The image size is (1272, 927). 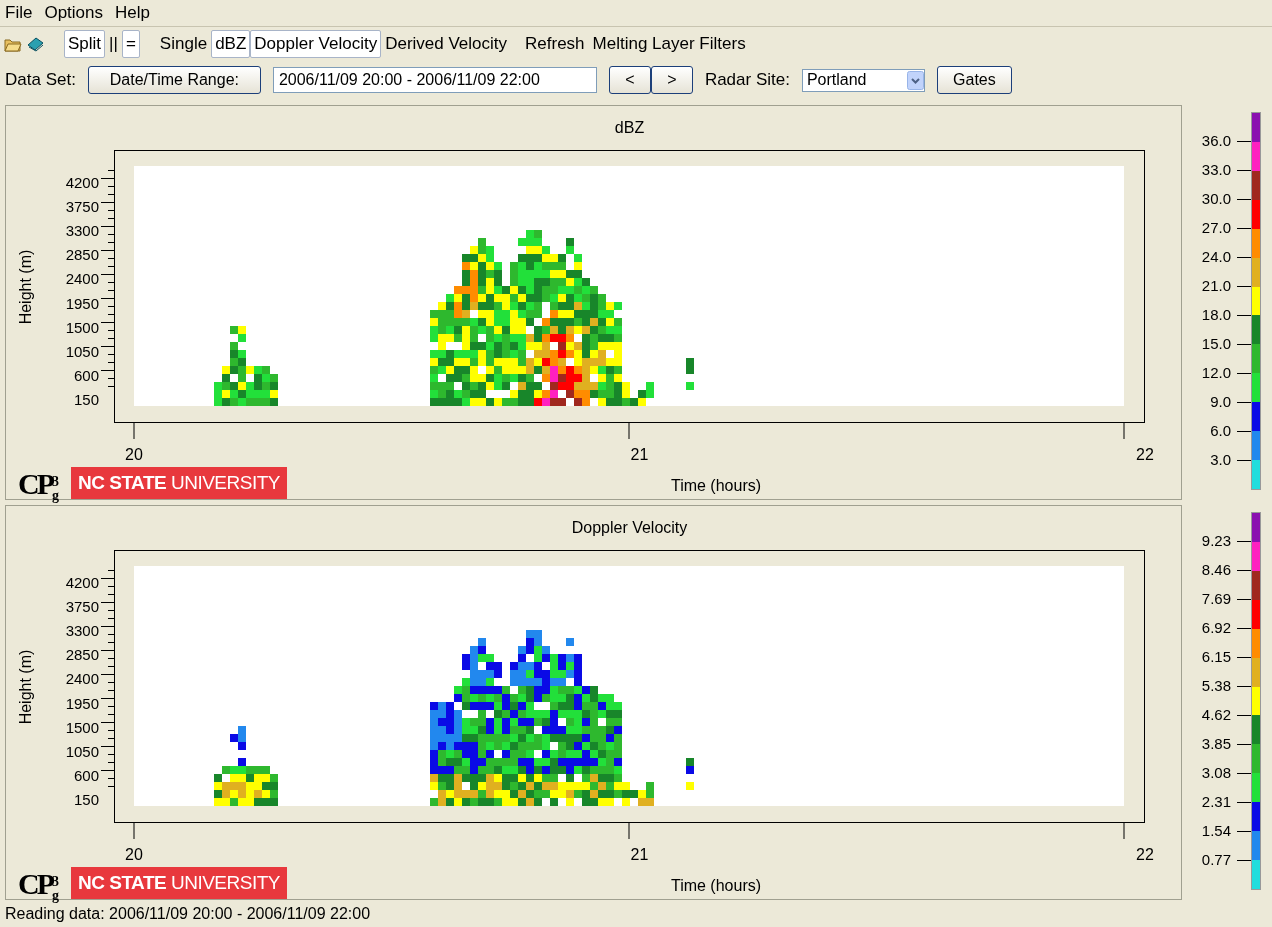 What do you see at coordinates (1216, 570) in the screenshot?
I see `colorbar-label: 8.46` at bounding box center [1216, 570].